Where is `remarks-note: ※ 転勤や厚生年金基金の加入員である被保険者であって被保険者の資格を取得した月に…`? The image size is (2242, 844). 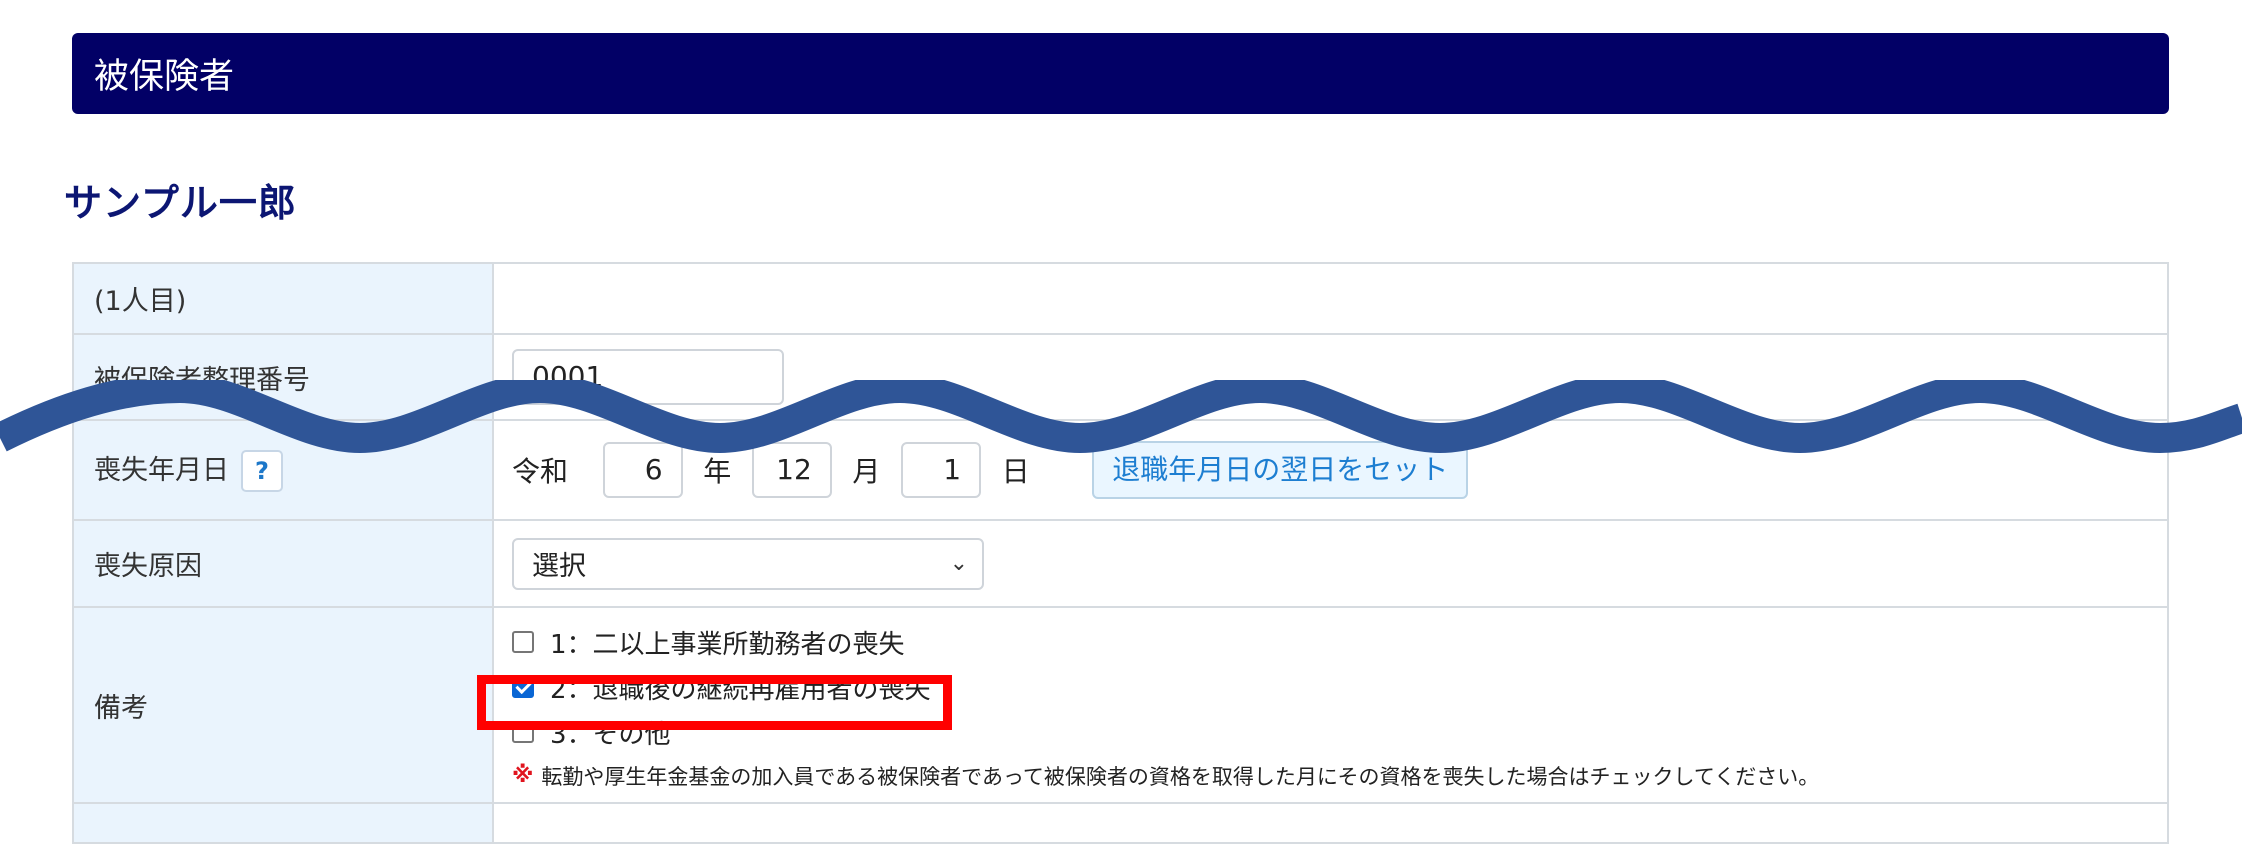
remarks-note: ※ 転勤や厚生年金基金の加入員である被保険者であって被保険者の資格を取得した月に… is located at coordinates (1339, 776).